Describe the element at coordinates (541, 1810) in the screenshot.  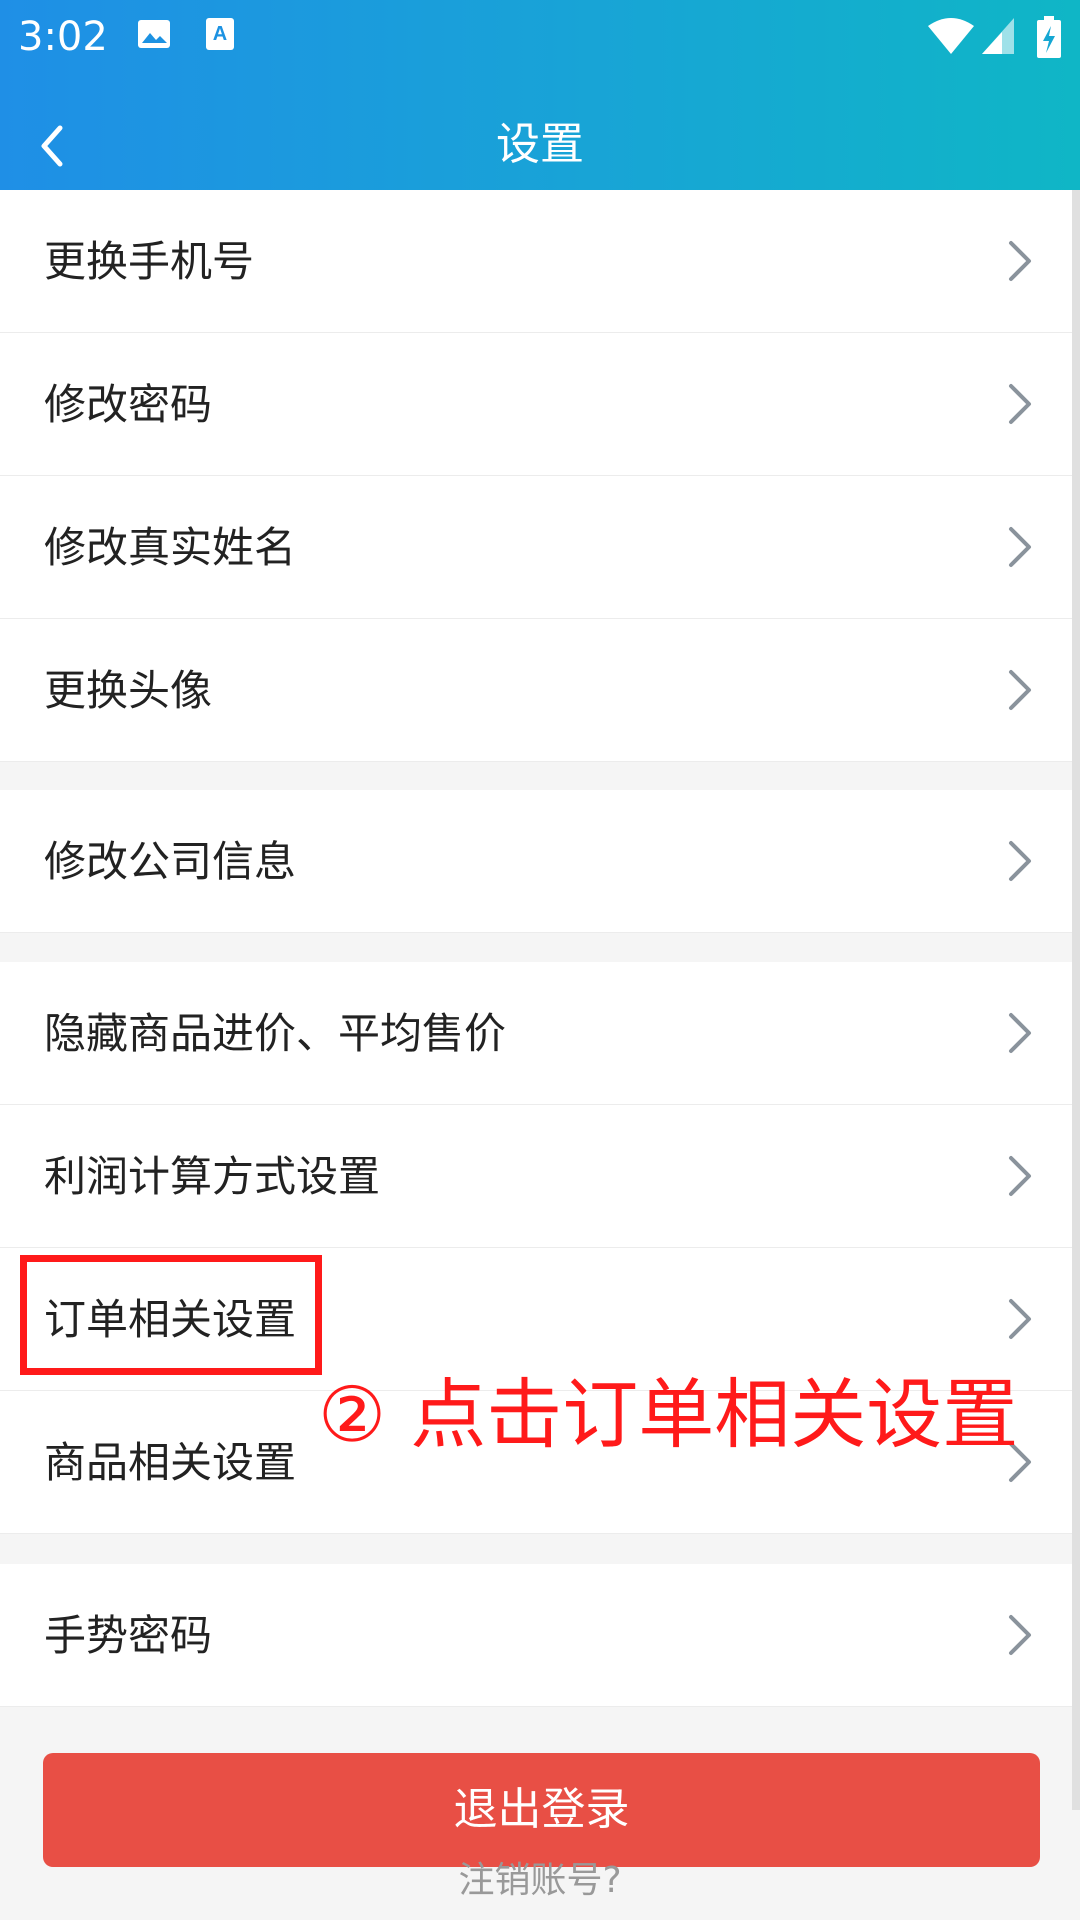
I see `logout-button: 退出登录` at that location.